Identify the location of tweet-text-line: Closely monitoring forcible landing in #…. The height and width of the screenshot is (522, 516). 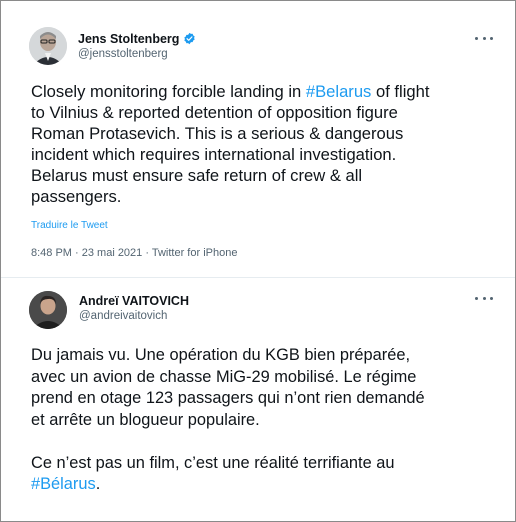
(230, 91).